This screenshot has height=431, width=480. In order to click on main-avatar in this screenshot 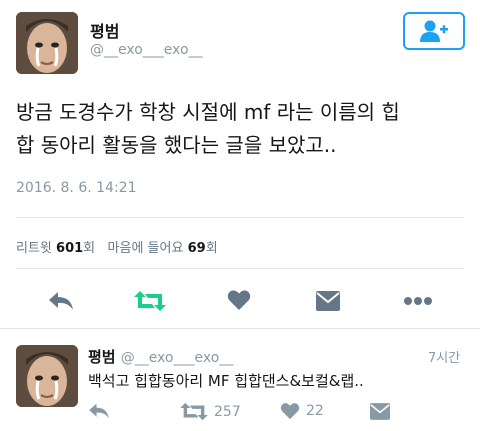, I will do `click(47, 43)`.